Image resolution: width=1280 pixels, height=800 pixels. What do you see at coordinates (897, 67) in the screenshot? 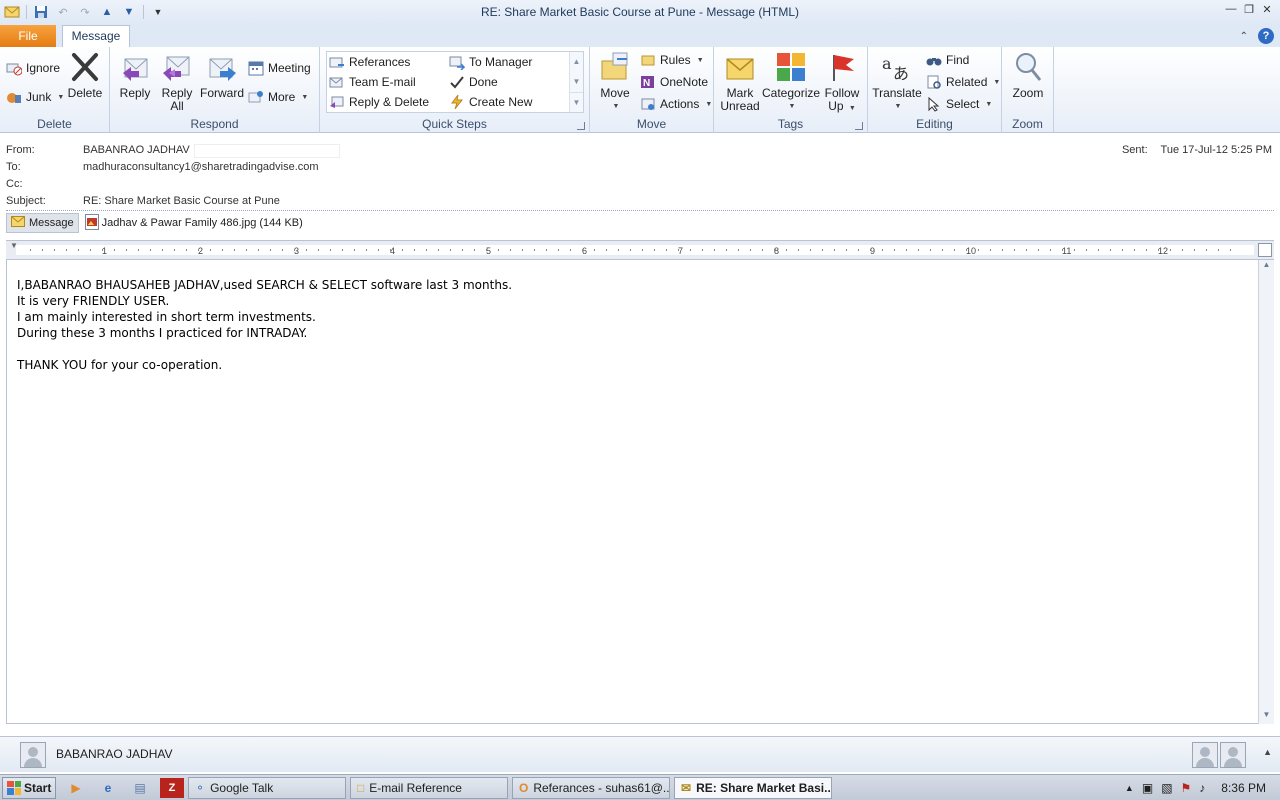
I see `translate-icon: aあ` at bounding box center [897, 67].